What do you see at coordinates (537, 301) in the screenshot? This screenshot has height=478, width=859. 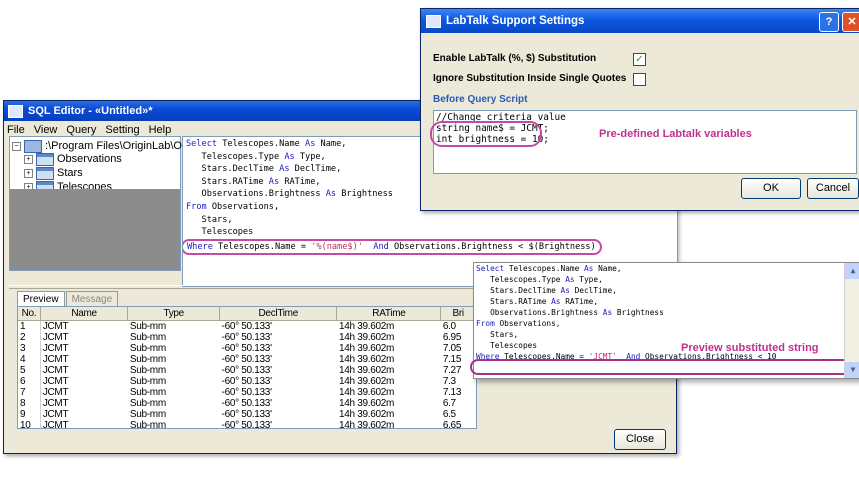 I see `sql-line: Stars.RATime As RATime,` at bounding box center [537, 301].